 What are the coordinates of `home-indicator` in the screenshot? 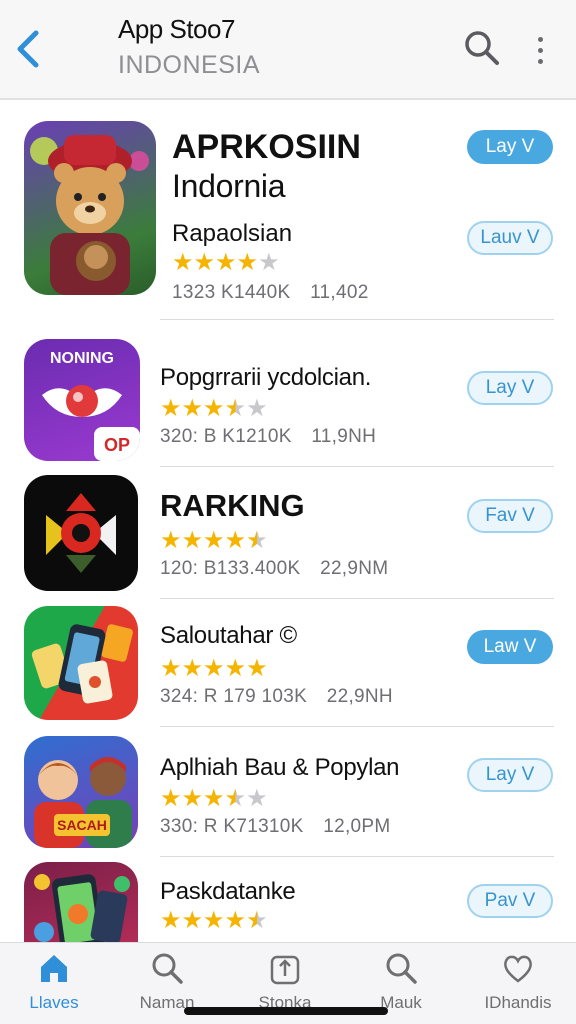 It's located at (286, 1011).